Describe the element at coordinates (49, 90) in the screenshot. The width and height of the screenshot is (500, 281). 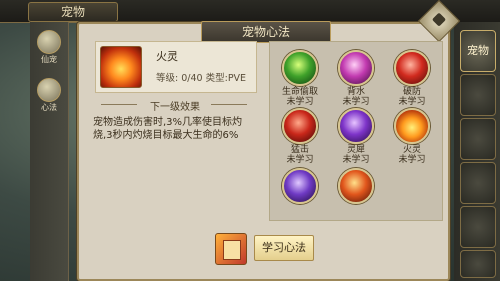
I see `scroll-icon` at that location.